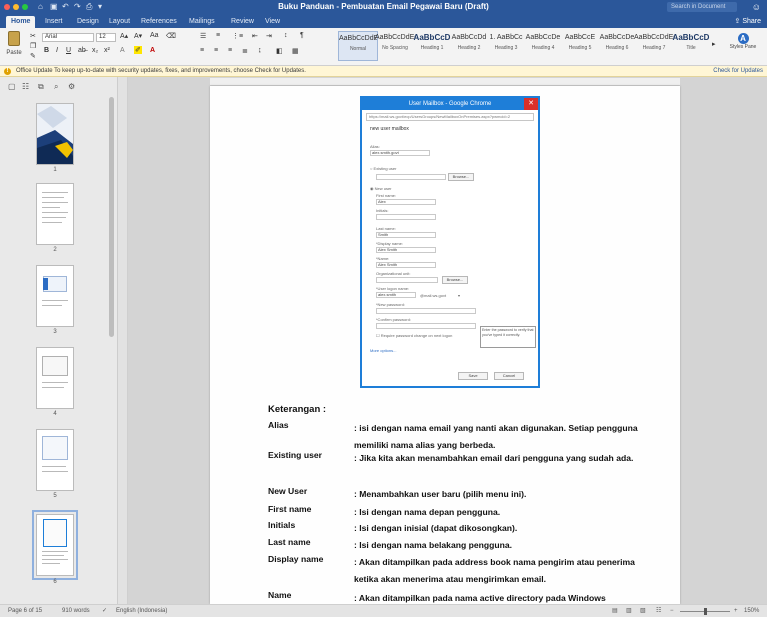 This screenshot has height=617, width=767. What do you see at coordinates (54, 22) in the screenshot?
I see `tab-insert: Insert` at bounding box center [54, 22].